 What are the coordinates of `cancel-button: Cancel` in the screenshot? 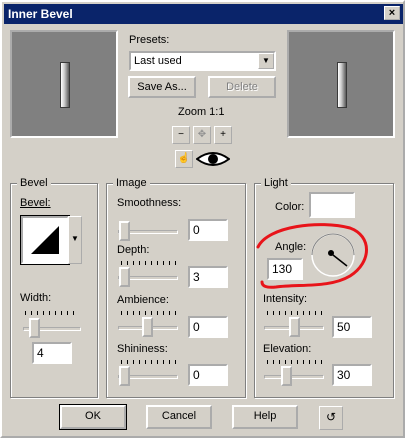 It's located at (179, 417).